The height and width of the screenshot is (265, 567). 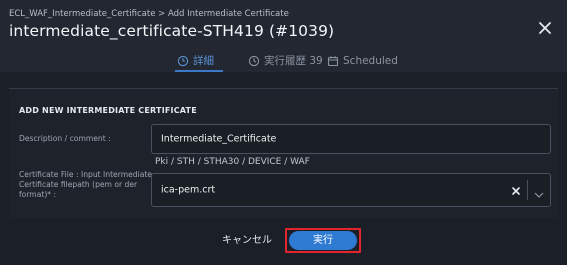 I want to click on cancel-button: キャンセル, so click(x=247, y=241).